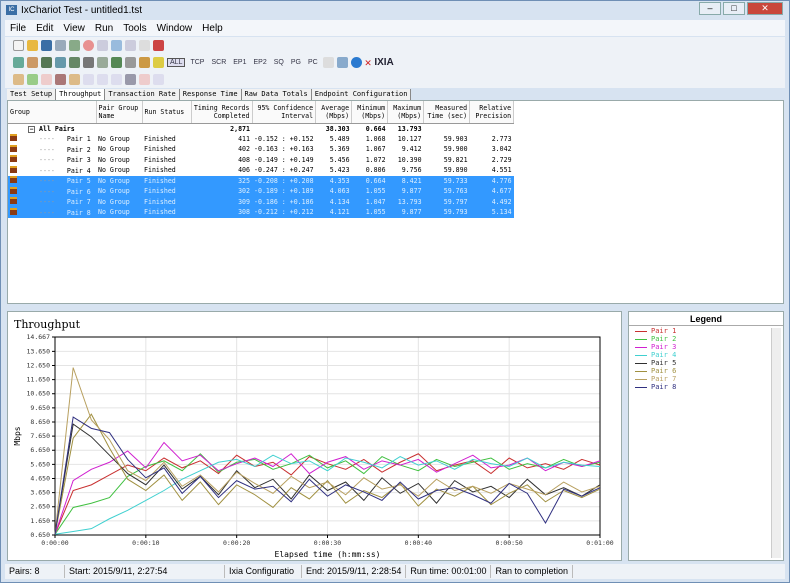  I want to click on menu-tools: Tools, so click(134, 28).